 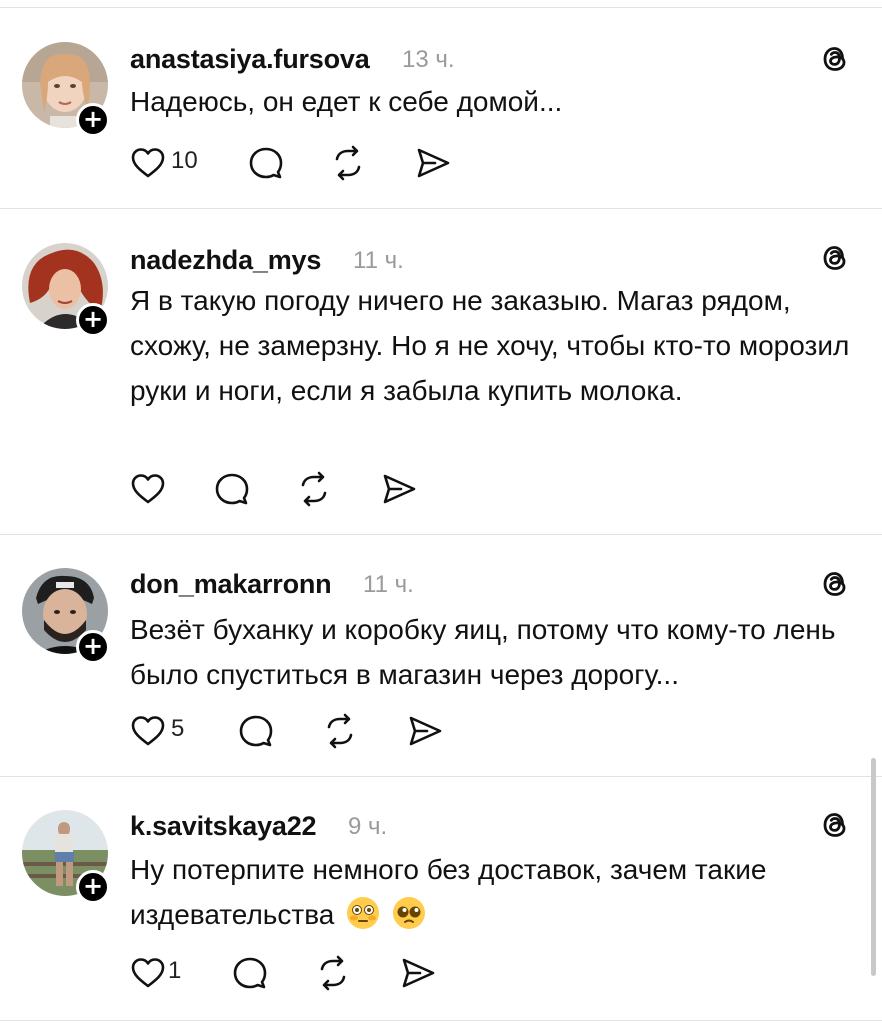 I want to click on like-count: 5, so click(x=178, y=728).